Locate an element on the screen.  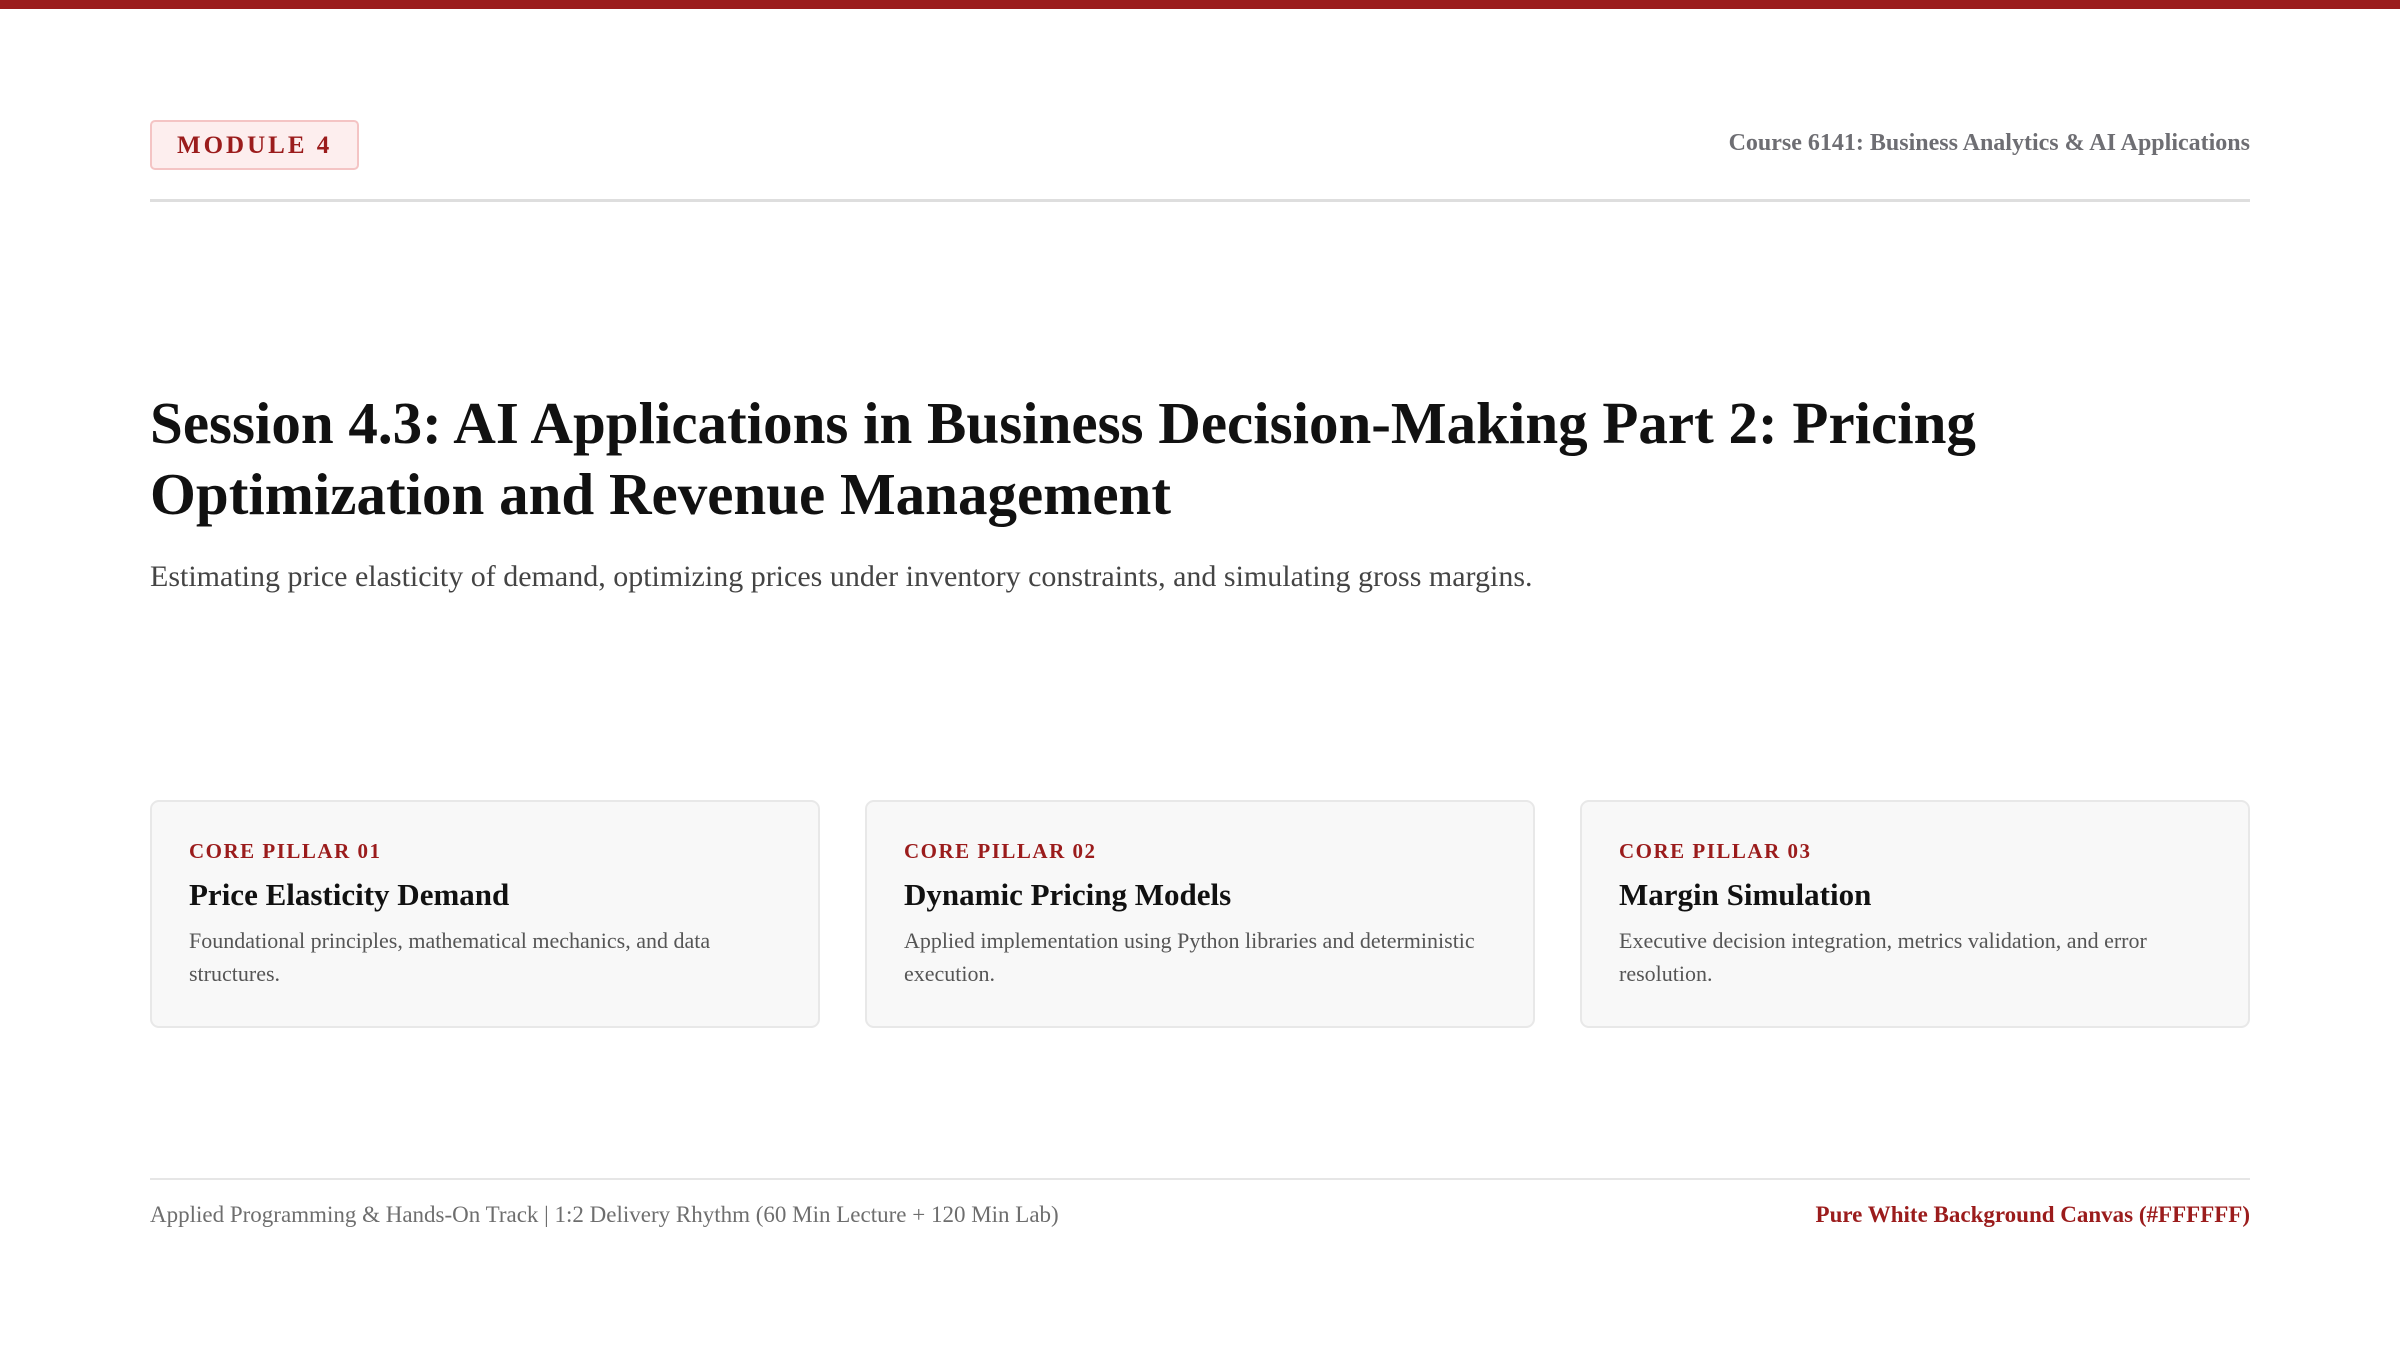
pillar-tag: CORE PILLAR 02 is located at coordinates (1000, 851).